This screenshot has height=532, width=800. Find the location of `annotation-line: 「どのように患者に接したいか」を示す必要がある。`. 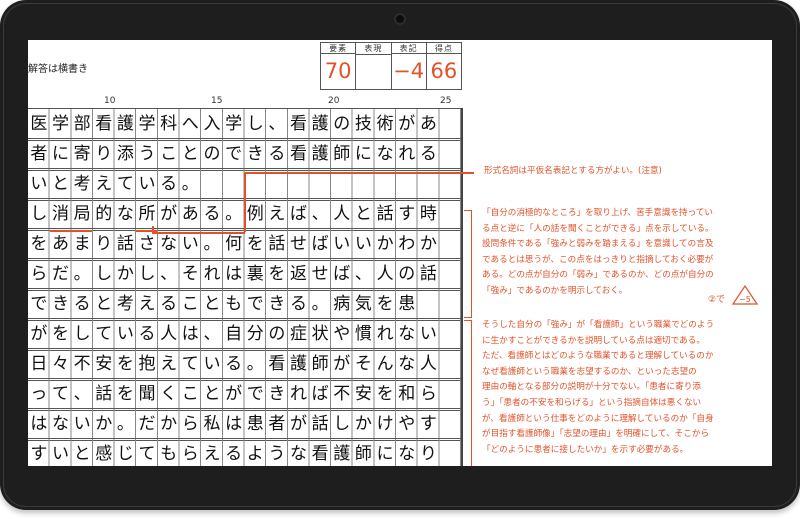

annotation-line: 「どのように患者に接したいか」を示す必要がある。 is located at coordinates (585, 449).